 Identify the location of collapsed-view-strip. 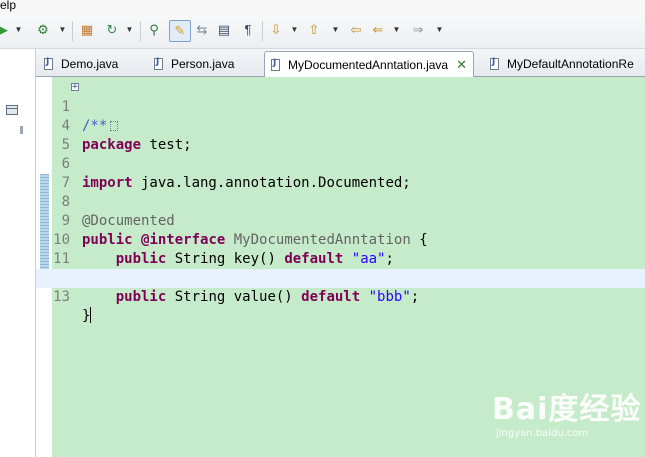
(18, 253).